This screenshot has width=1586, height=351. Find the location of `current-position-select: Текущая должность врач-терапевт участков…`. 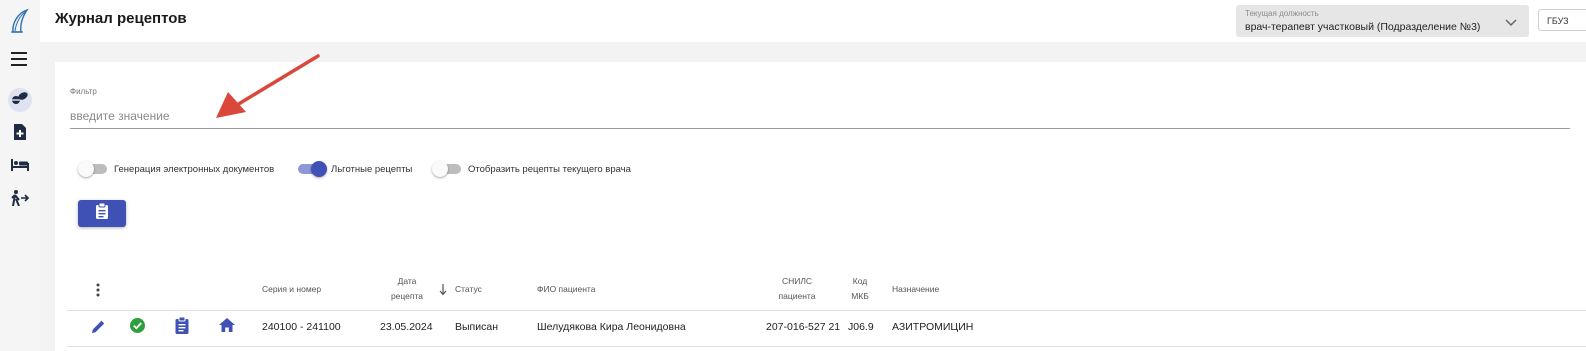

current-position-select: Текущая должность врач-терапевт участков… is located at coordinates (1382, 21).